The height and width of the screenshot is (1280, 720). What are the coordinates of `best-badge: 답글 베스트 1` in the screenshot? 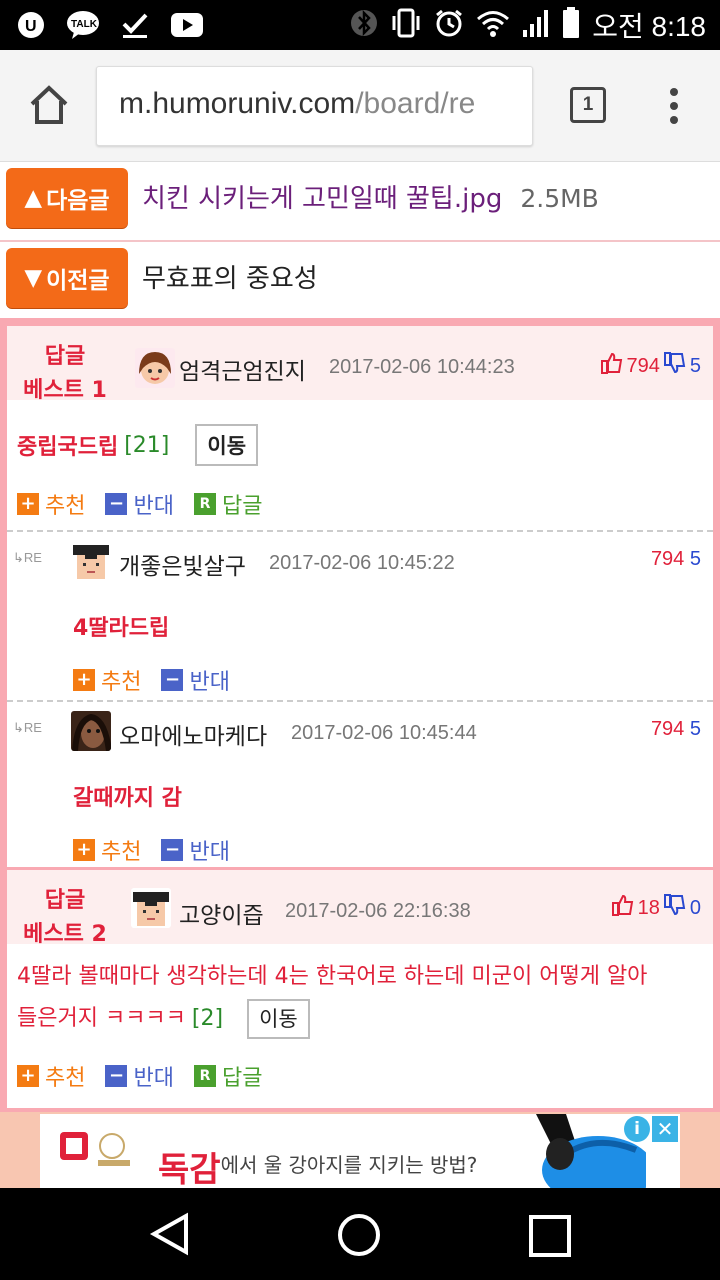 It's located at (65, 373).